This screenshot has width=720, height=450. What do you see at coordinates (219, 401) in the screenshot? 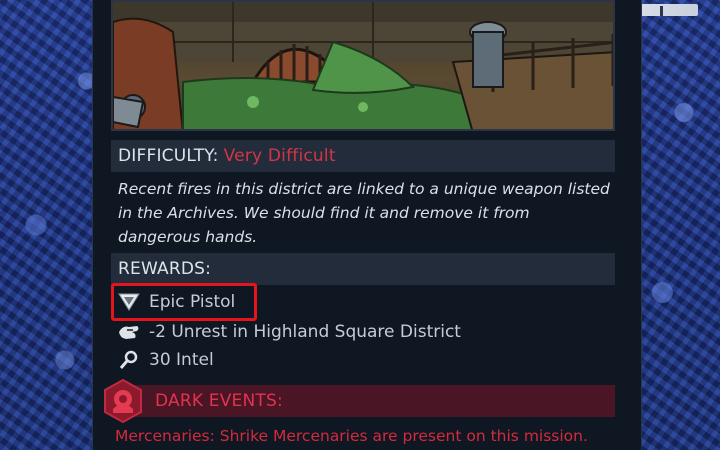
I see `dark-events-label: DARK EVENTS:` at bounding box center [219, 401].